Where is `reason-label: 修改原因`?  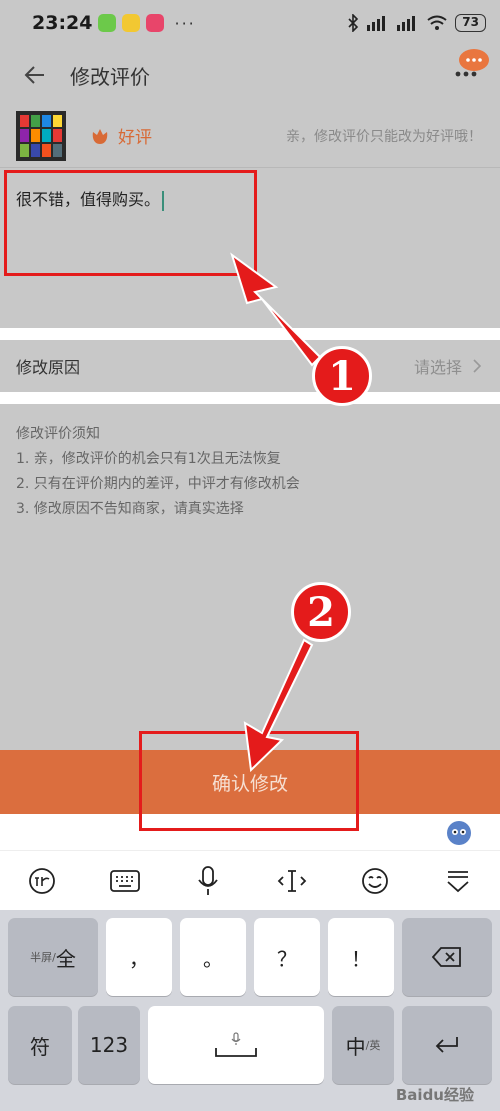
reason-label: 修改原因 is located at coordinates (48, 367).